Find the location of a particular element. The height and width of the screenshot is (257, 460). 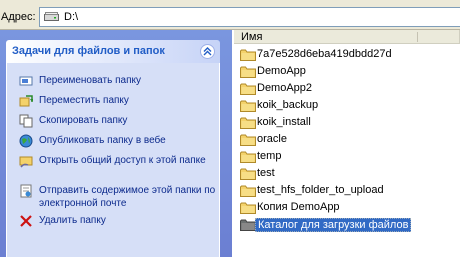

delete-icon is located at coordinates (26, 221).